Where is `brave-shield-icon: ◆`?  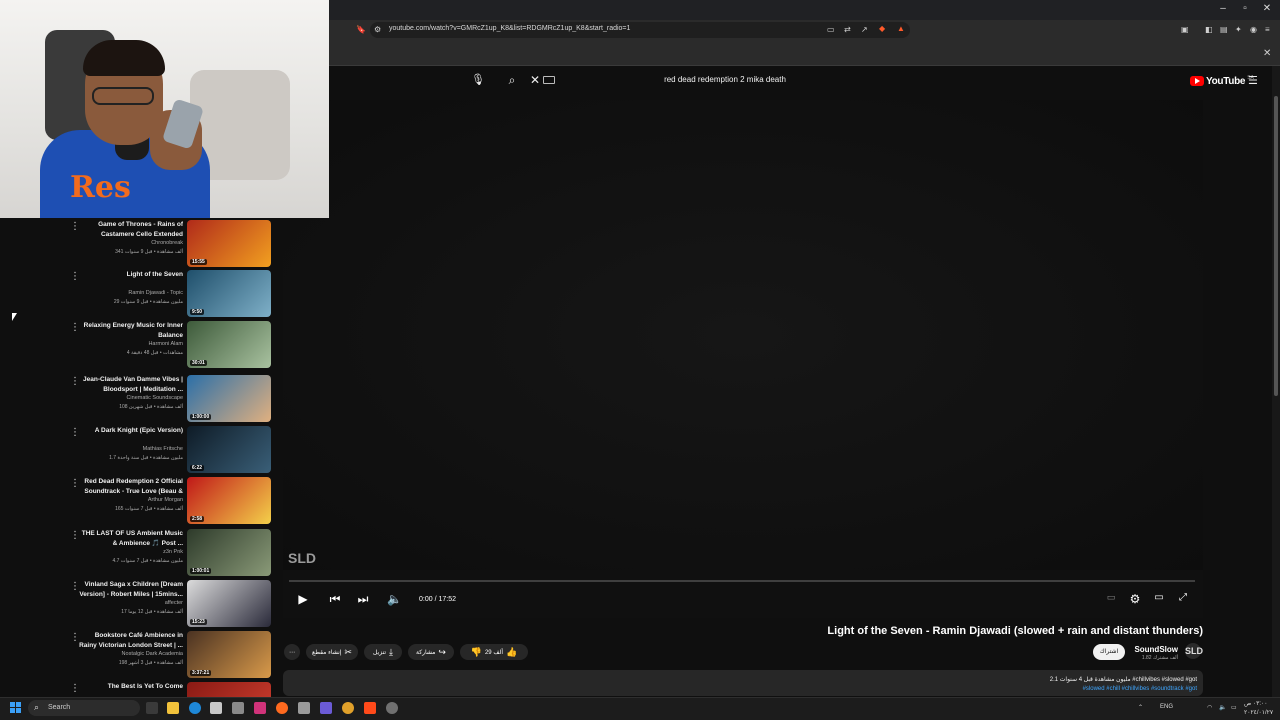
brave-shield-icon: ◆ is located at coordinates (882, 28).